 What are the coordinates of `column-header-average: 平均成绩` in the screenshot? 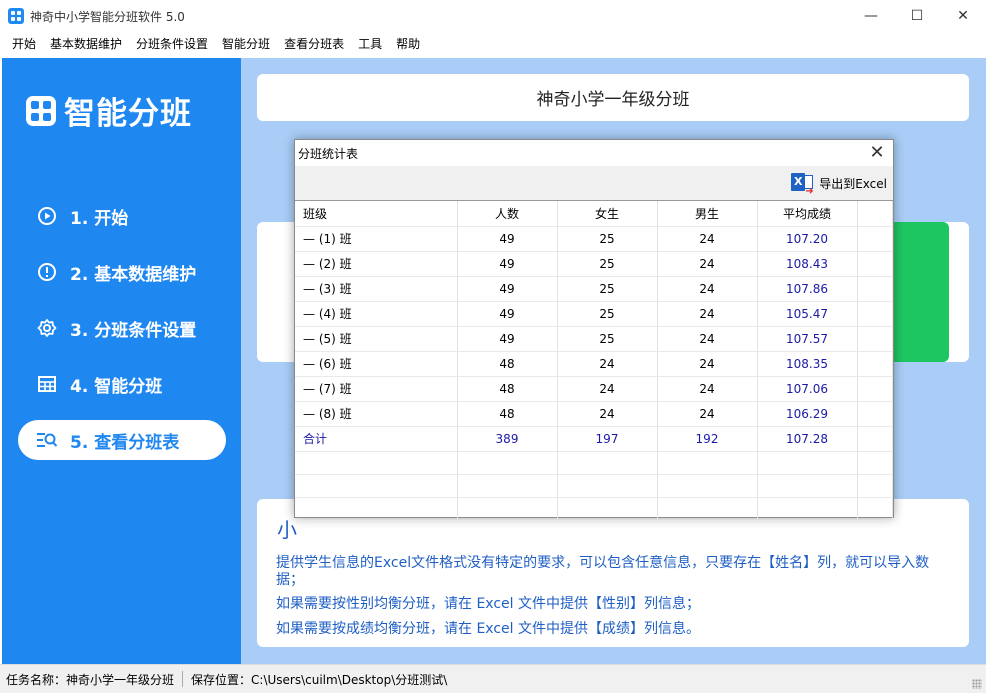 It's located at (807, 214).